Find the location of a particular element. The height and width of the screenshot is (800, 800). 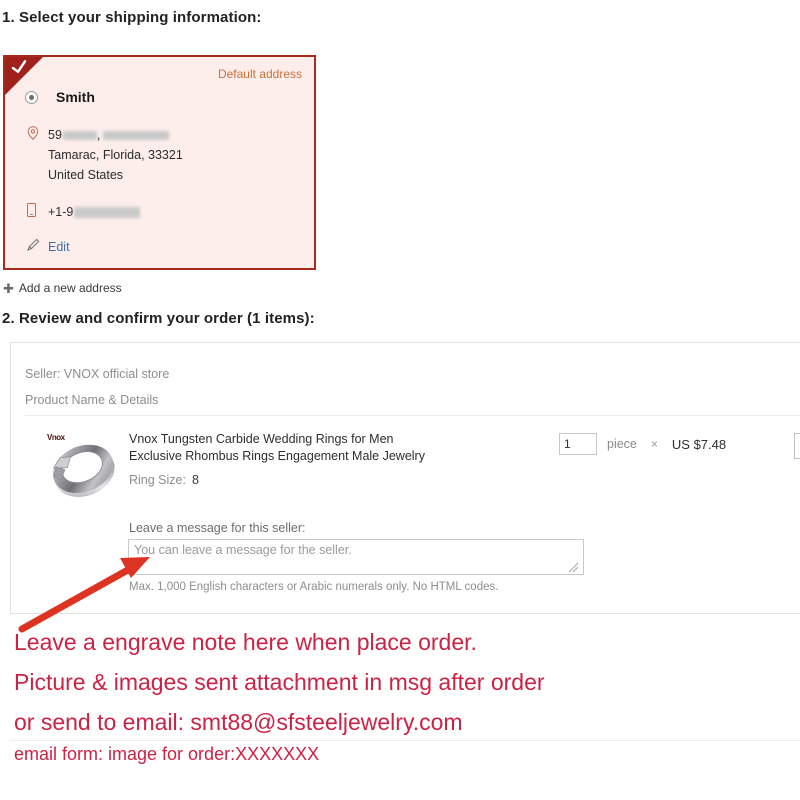

seller-message-input is located at coordinates (356, 557).